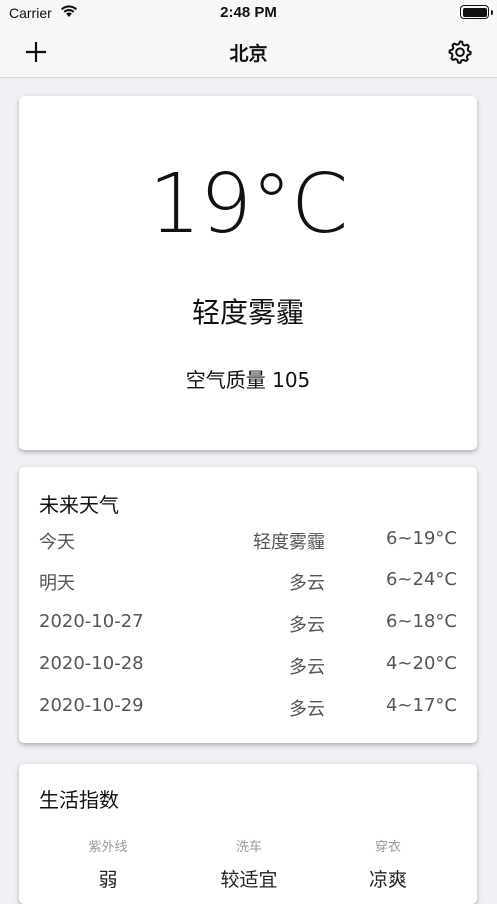 Image resolution: width=497 pixels, height=904 pixels. What do you see at coordinates (248, 666) in the screenshot?
I see `forecast-row: 2020-10-28 多云 4~20°C` at bounding box center [248, 666].